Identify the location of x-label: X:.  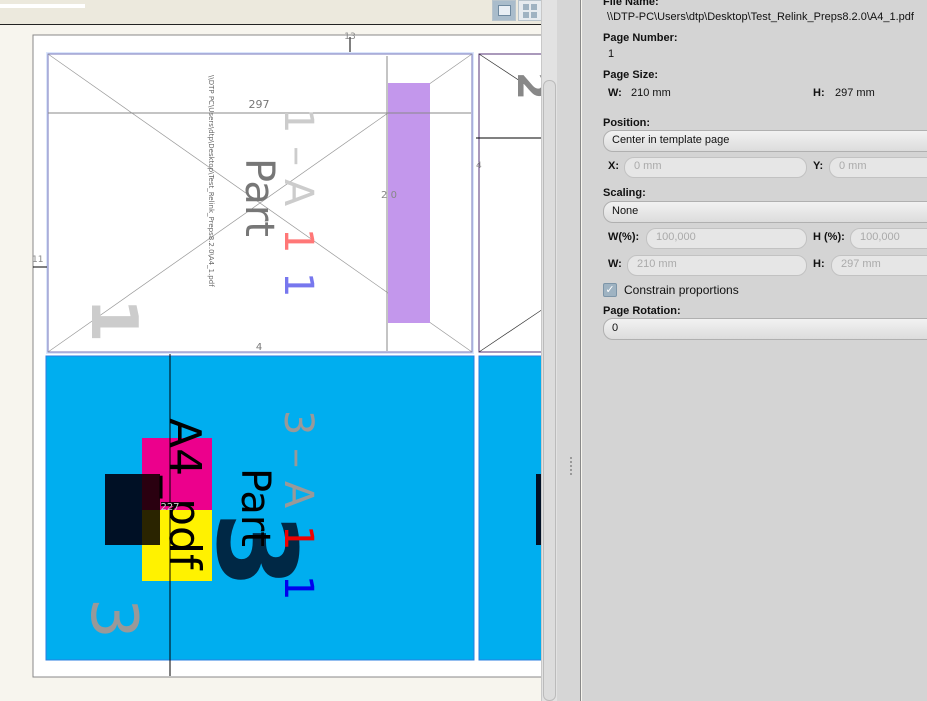
(613, 166).